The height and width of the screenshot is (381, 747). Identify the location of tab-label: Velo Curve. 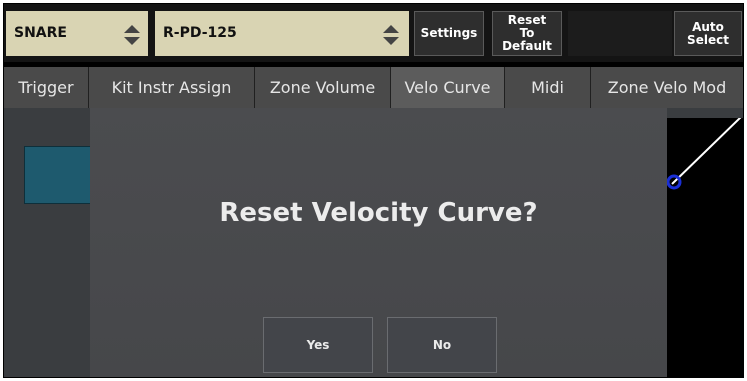
(447, 87).